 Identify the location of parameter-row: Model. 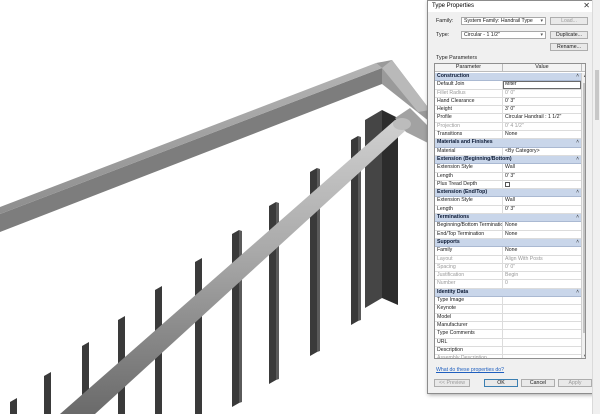
(508, 317).